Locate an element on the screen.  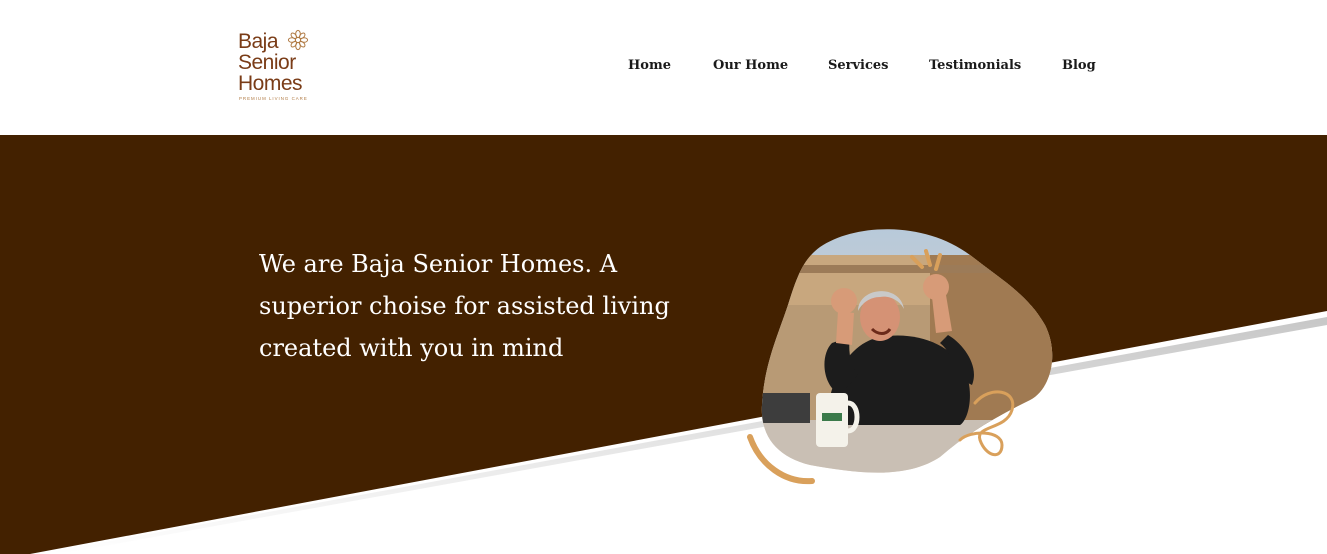
logo-name-line-1: Baja is located at coordinates (258, 41).